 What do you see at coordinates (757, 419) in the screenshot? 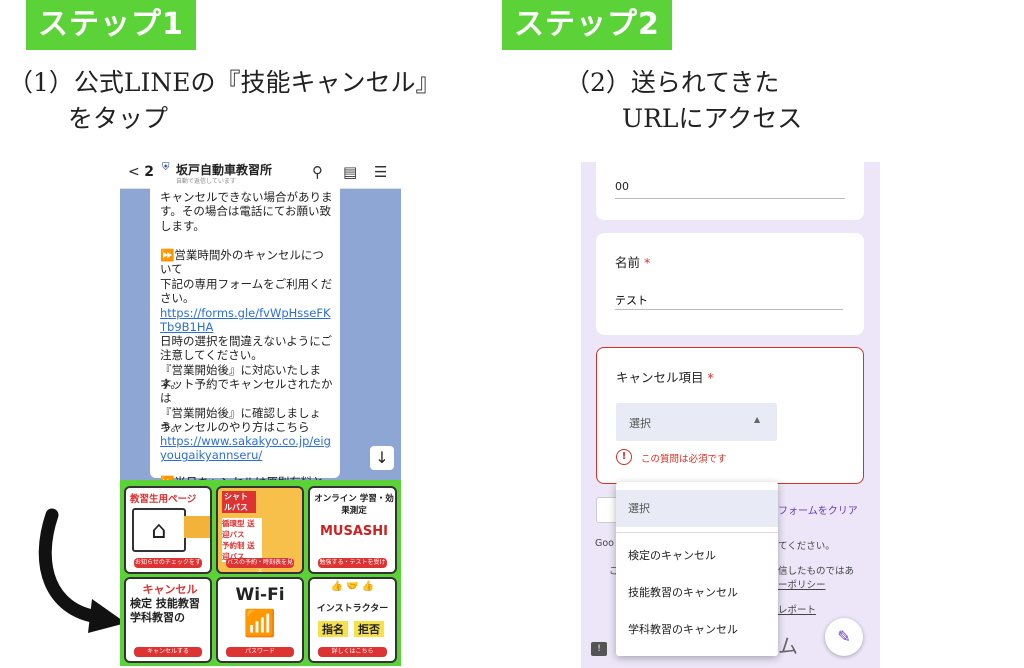
I see `caret-up-icon: ▲` at bounding box center [757, 419].